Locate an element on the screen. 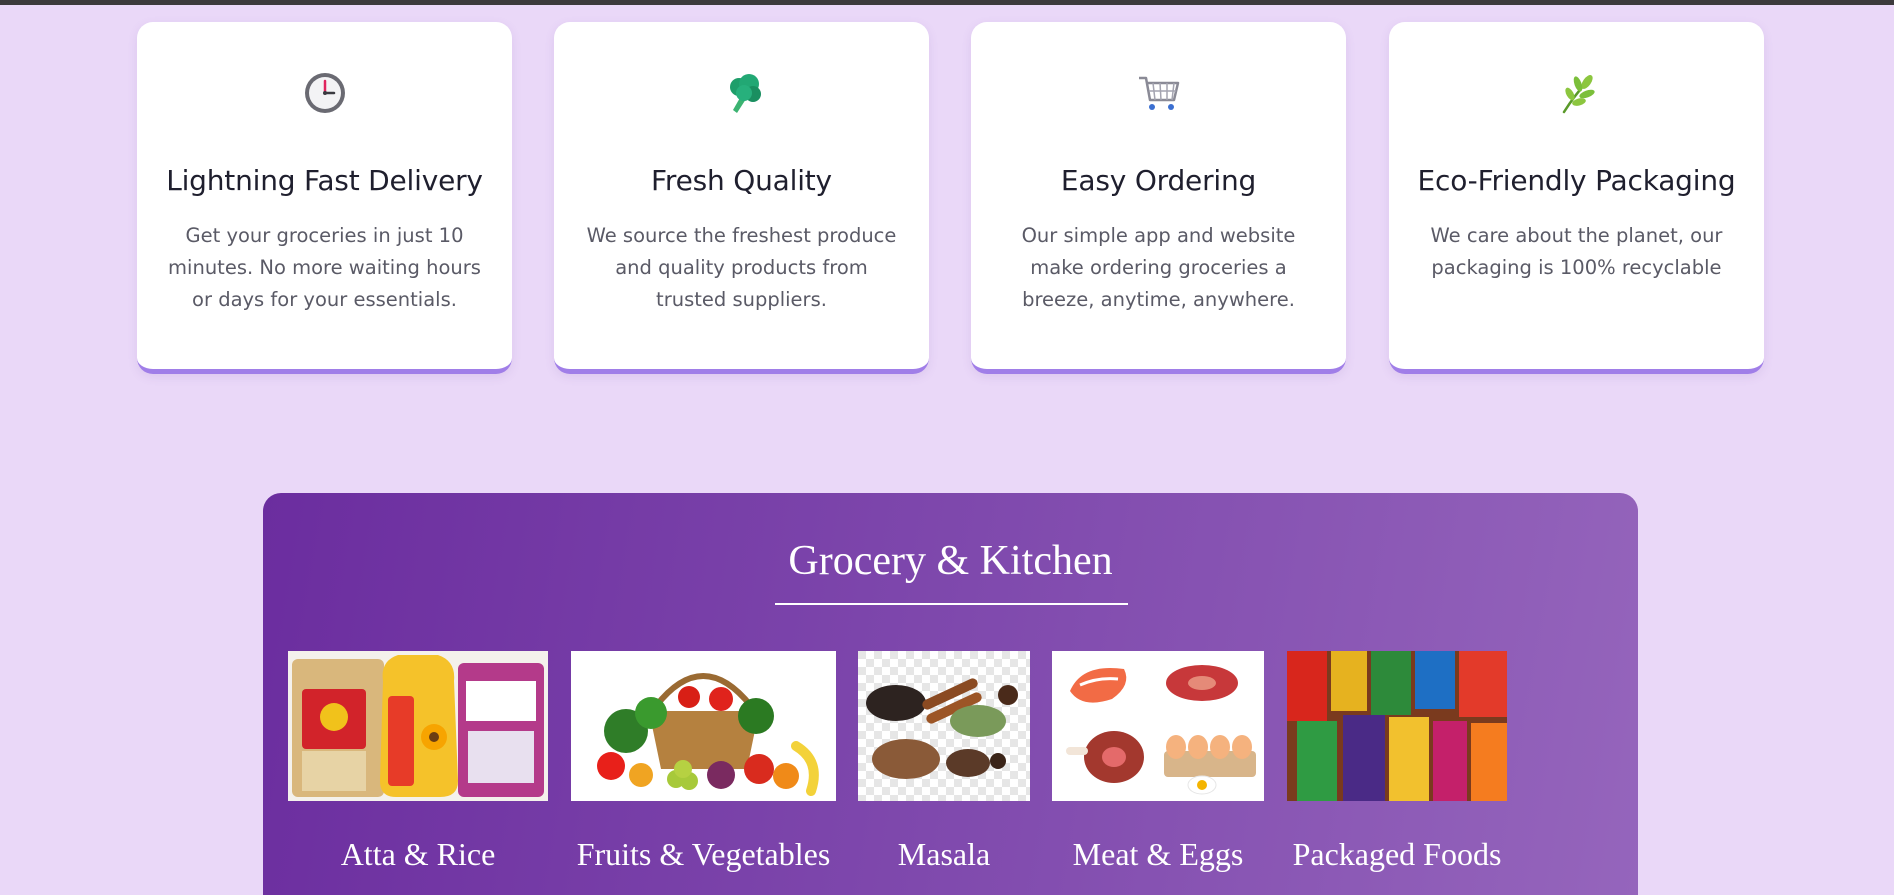 The height and width of the screenshot is (895, 1894). top-bar is located at coordinates (947, 2).